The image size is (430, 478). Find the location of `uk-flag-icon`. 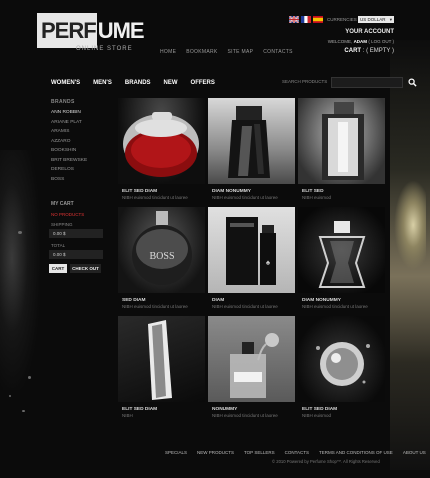

uk-flag-icon is located at coordinates (294, 19).